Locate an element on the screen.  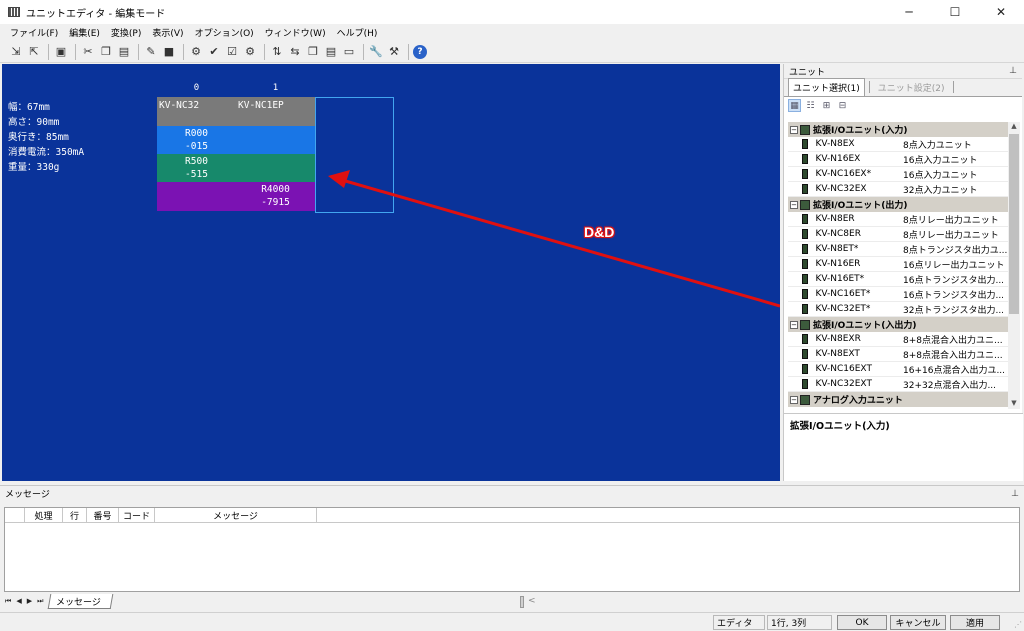
status-position: 1行, 3列 is located at coordinates (799, 622).